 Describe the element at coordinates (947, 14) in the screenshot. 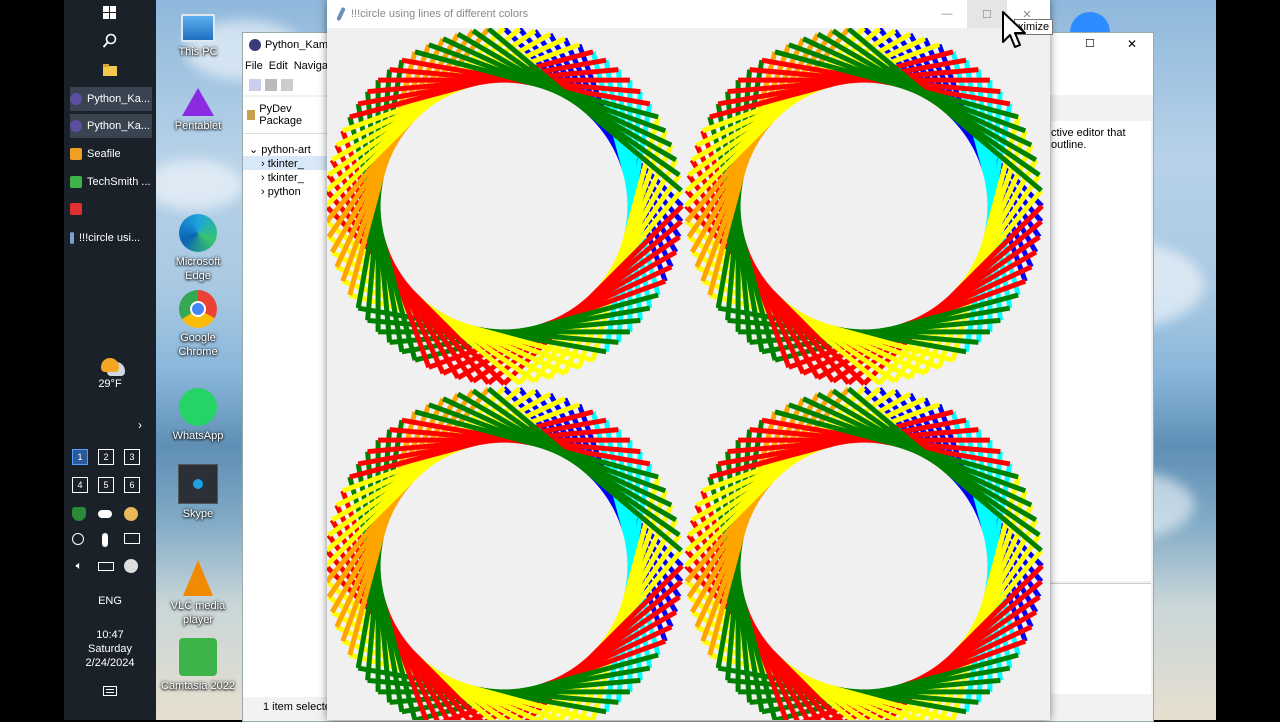

I see `minimize-button: —` at that location.